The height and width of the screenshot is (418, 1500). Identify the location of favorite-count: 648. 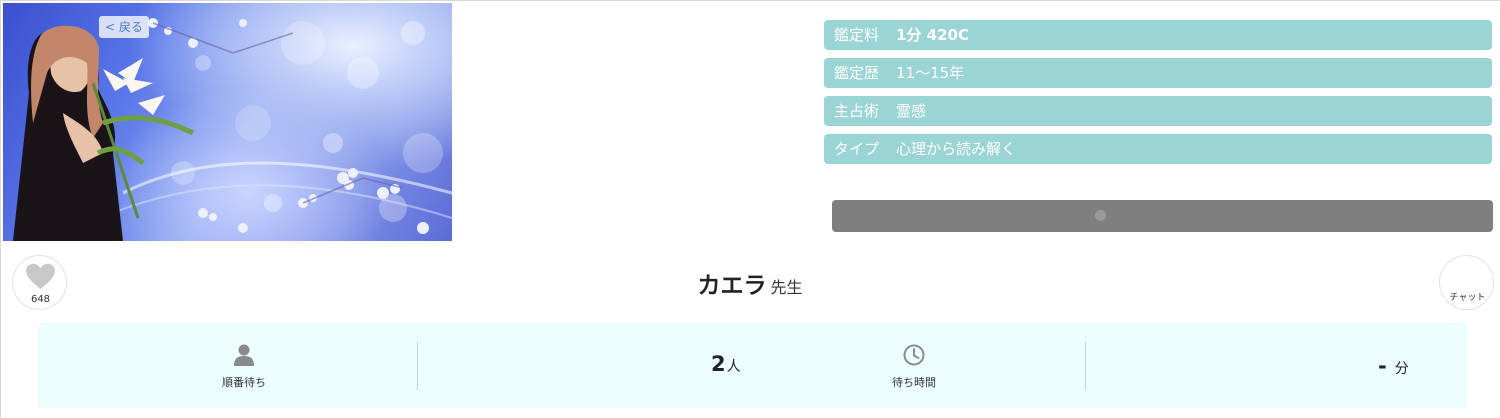
(40, 299).